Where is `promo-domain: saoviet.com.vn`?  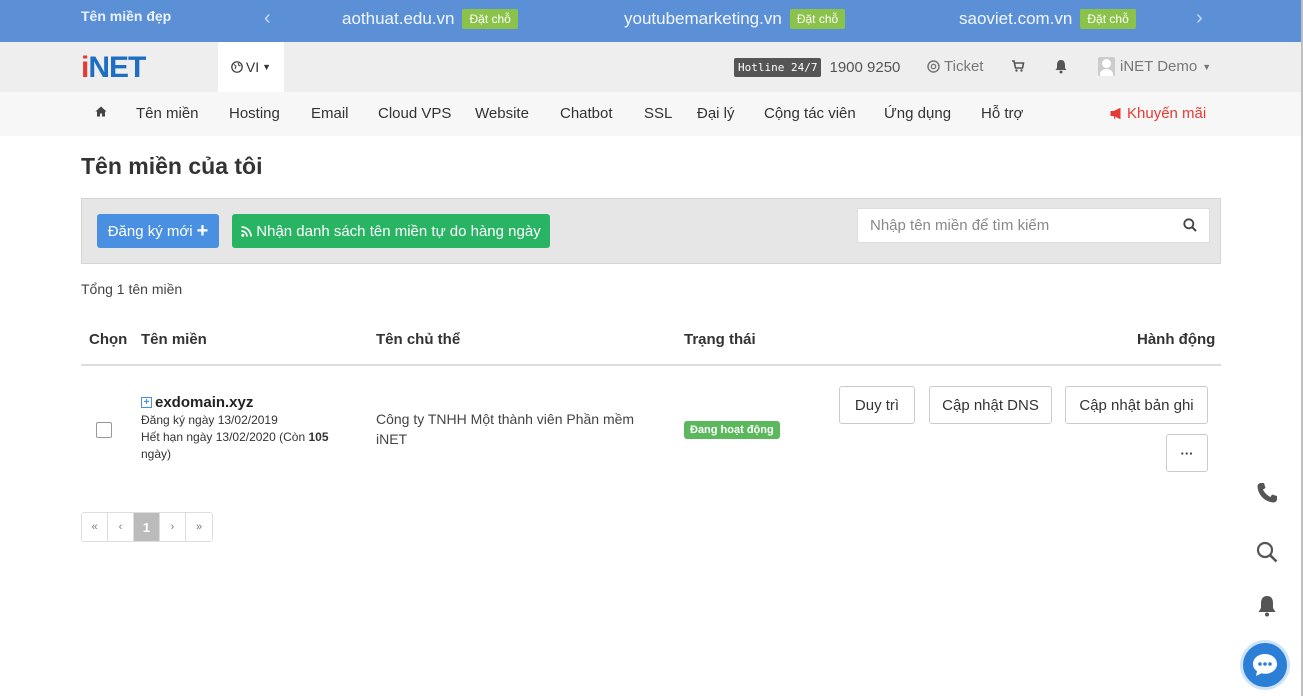 promo-domain: saoviet.com.vn is located at coordinates (1015, 19).